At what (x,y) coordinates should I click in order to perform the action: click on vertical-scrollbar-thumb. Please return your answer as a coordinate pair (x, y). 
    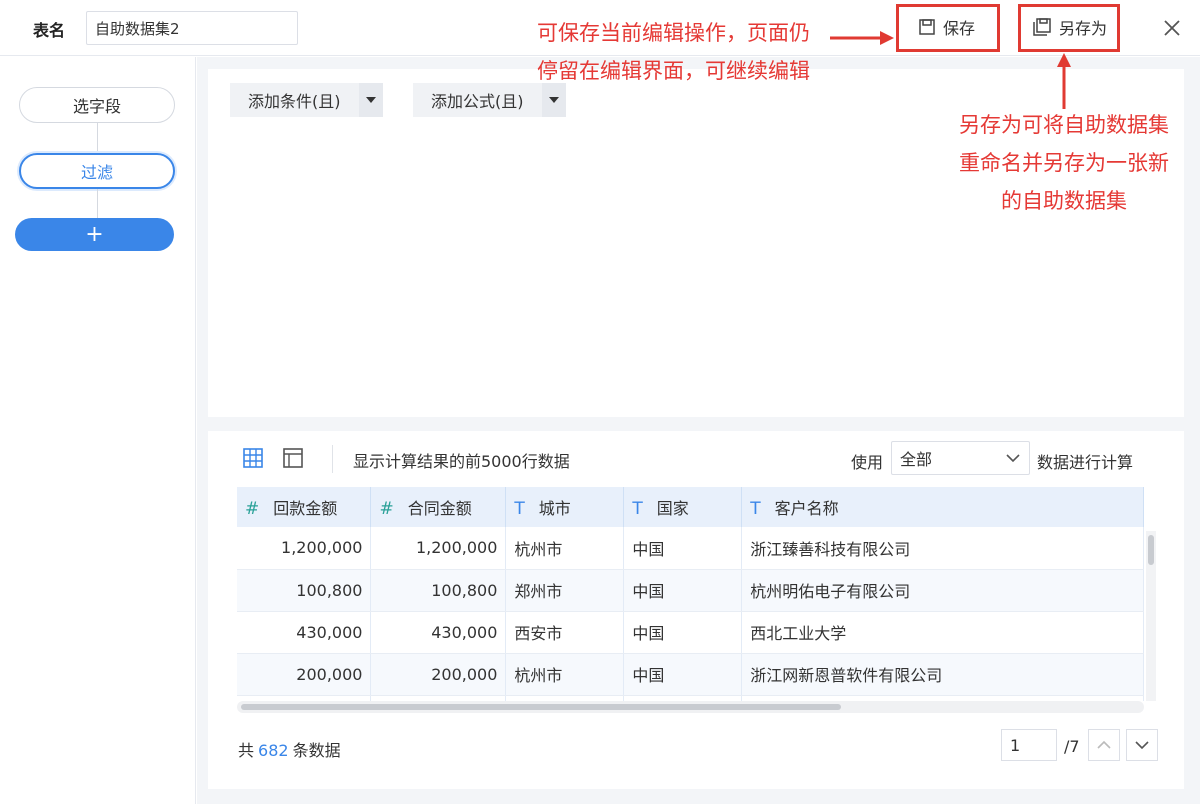
    Looking at the image, I should click on (1151, 550).